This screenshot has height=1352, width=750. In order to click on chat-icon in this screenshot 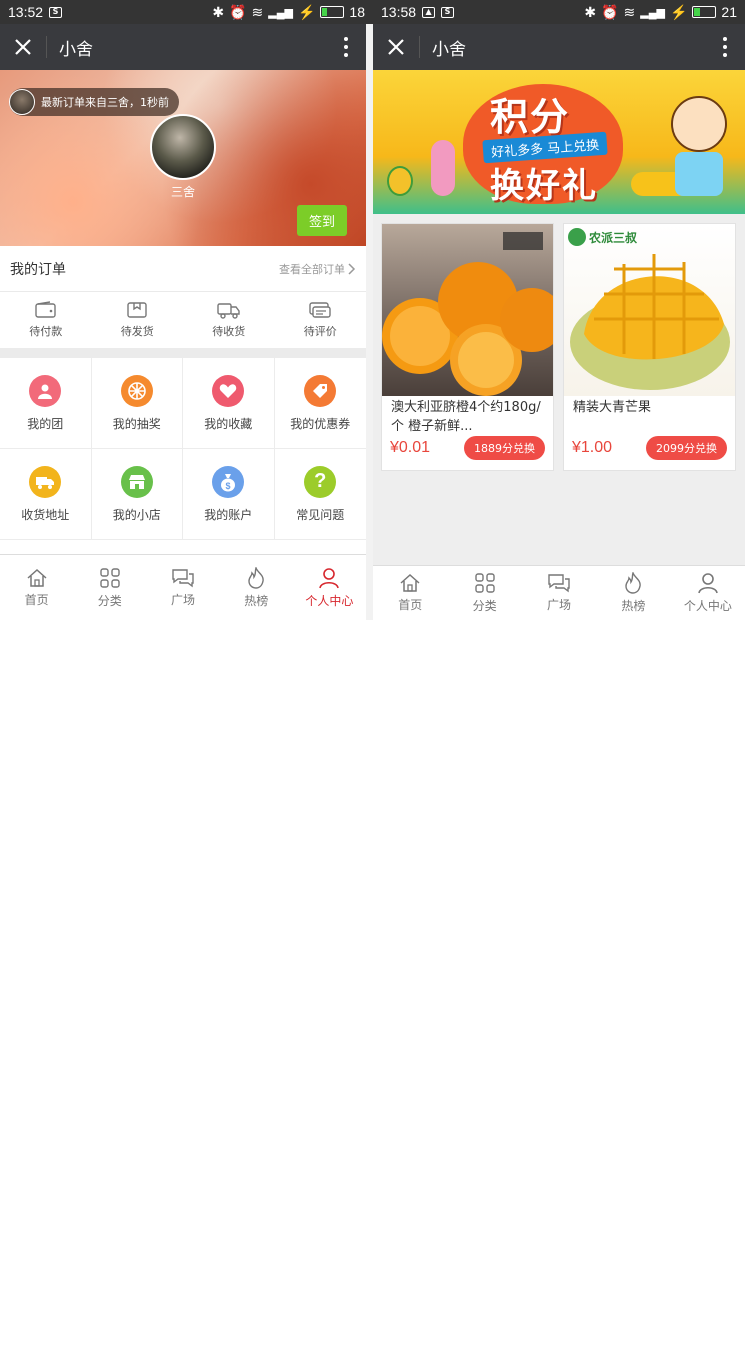, I will do `click(559, 583)`.